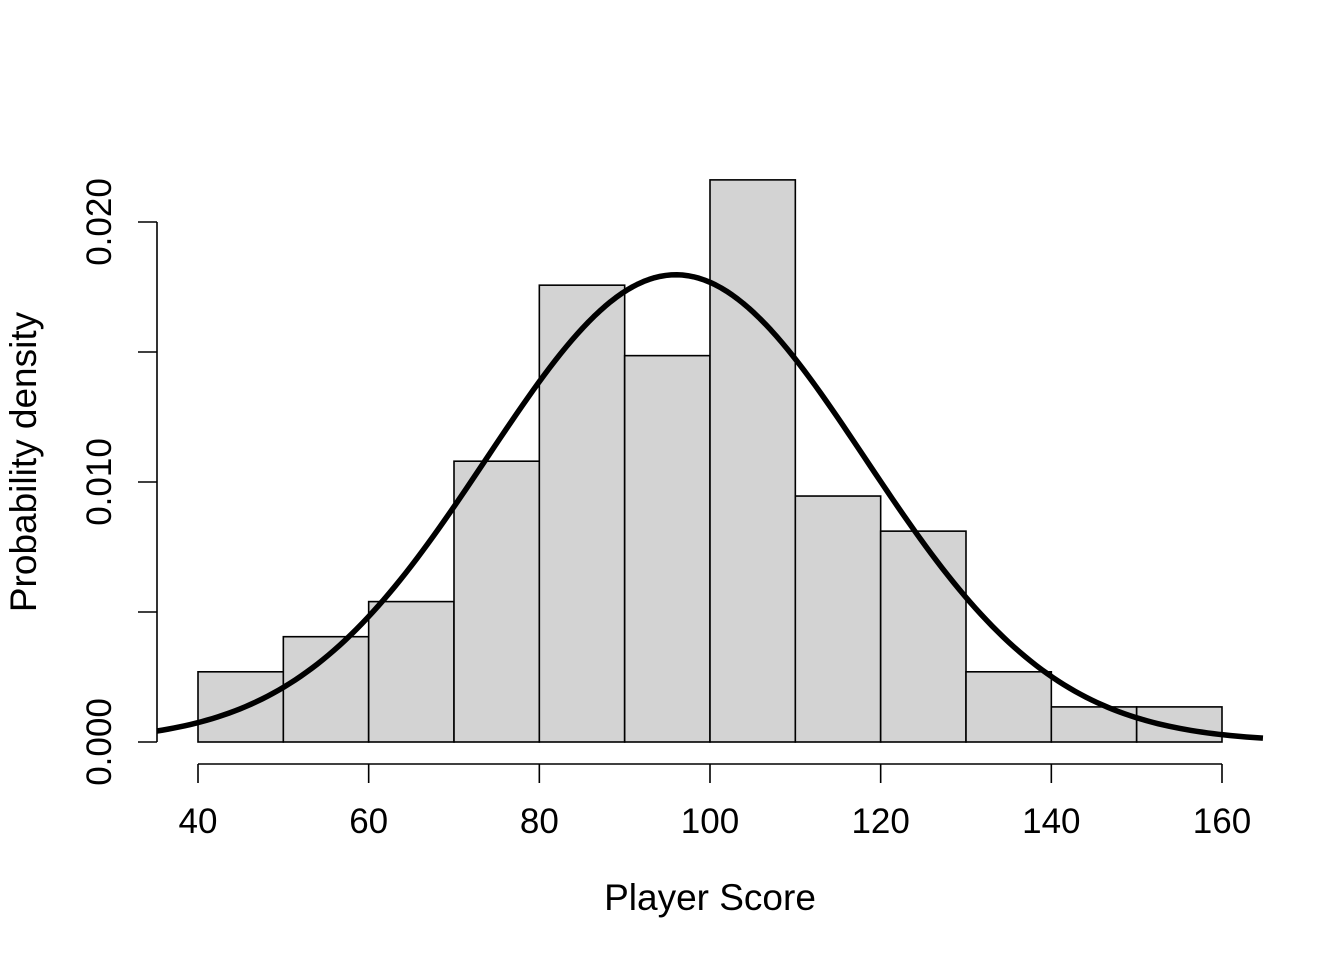  What do you see at coordinates (368, 821) in the screenshot?
I see `x-tick-label: 60` at bounding box center [368, 821].